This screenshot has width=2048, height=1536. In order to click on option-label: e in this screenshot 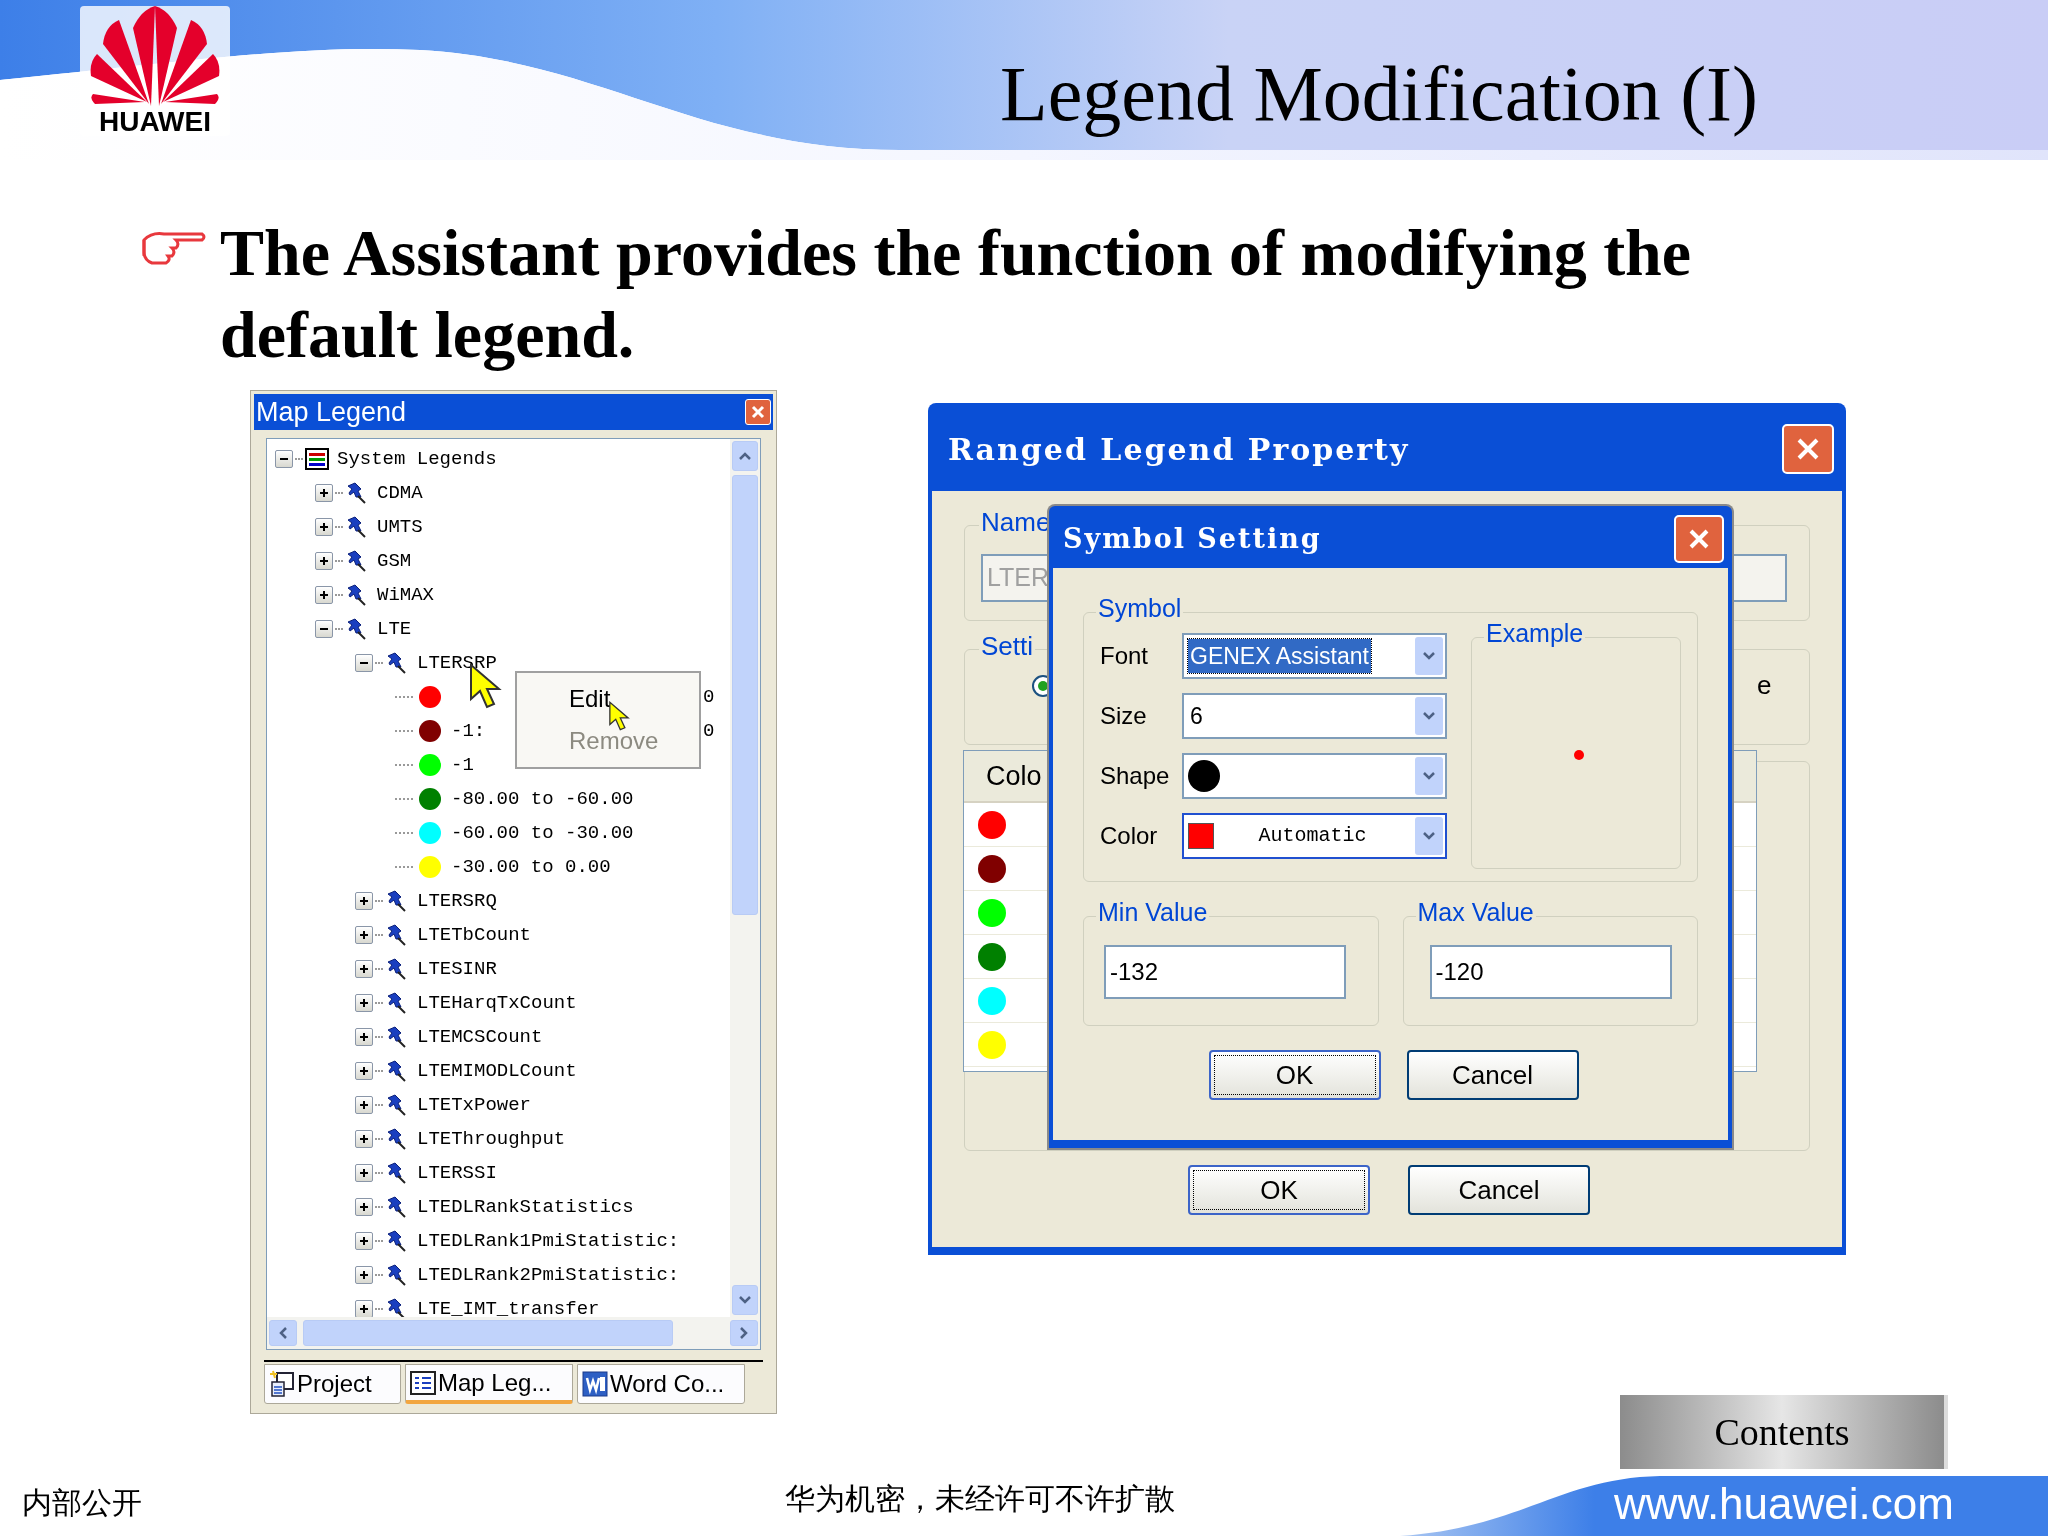, I will do `click(1764, 685)`.